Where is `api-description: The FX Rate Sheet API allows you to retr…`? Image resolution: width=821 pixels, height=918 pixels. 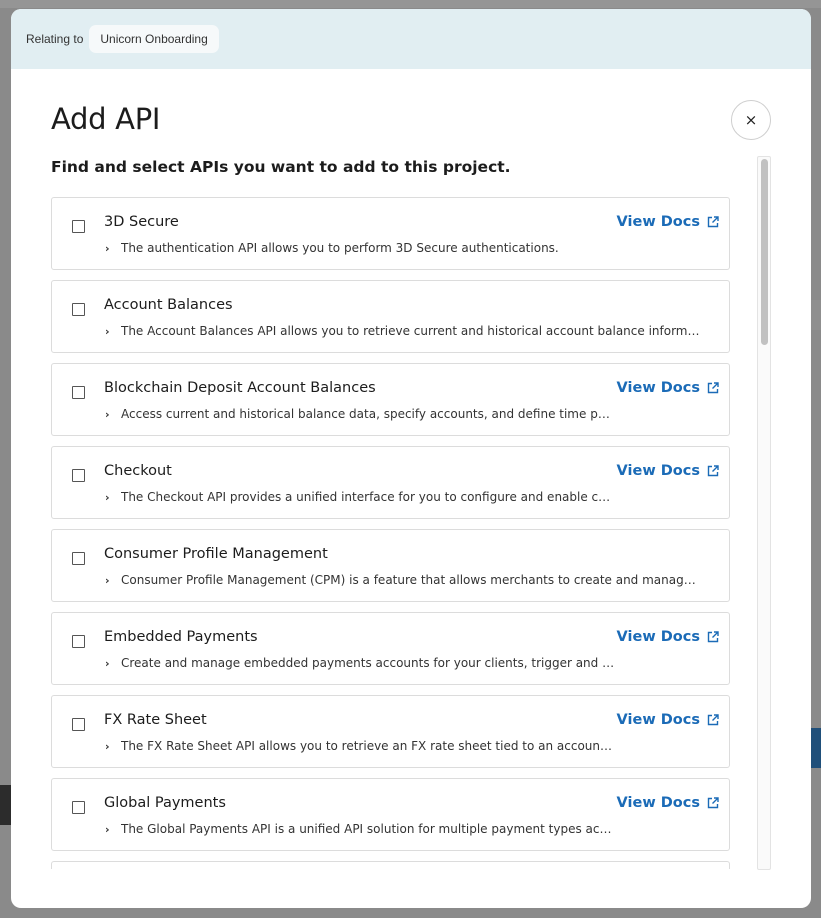
api-description: The FX Rate Sheet API allows you to retr… is located at coordinates (368, 746).